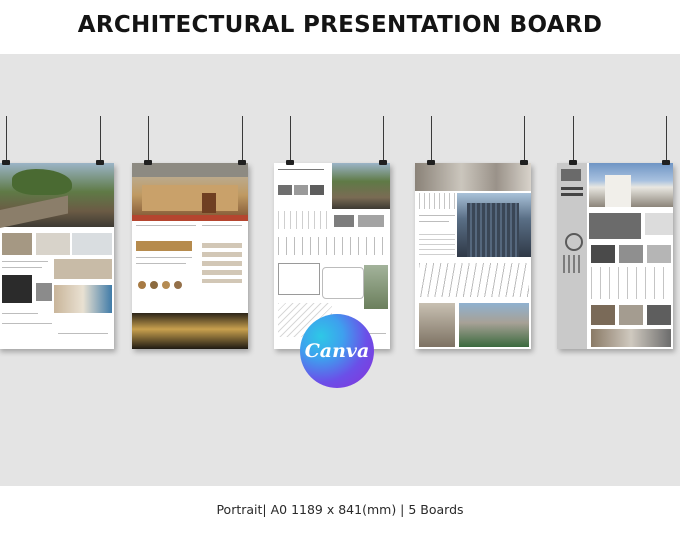  I want to click on canva-logo-text: Canva, so click(337, 351).